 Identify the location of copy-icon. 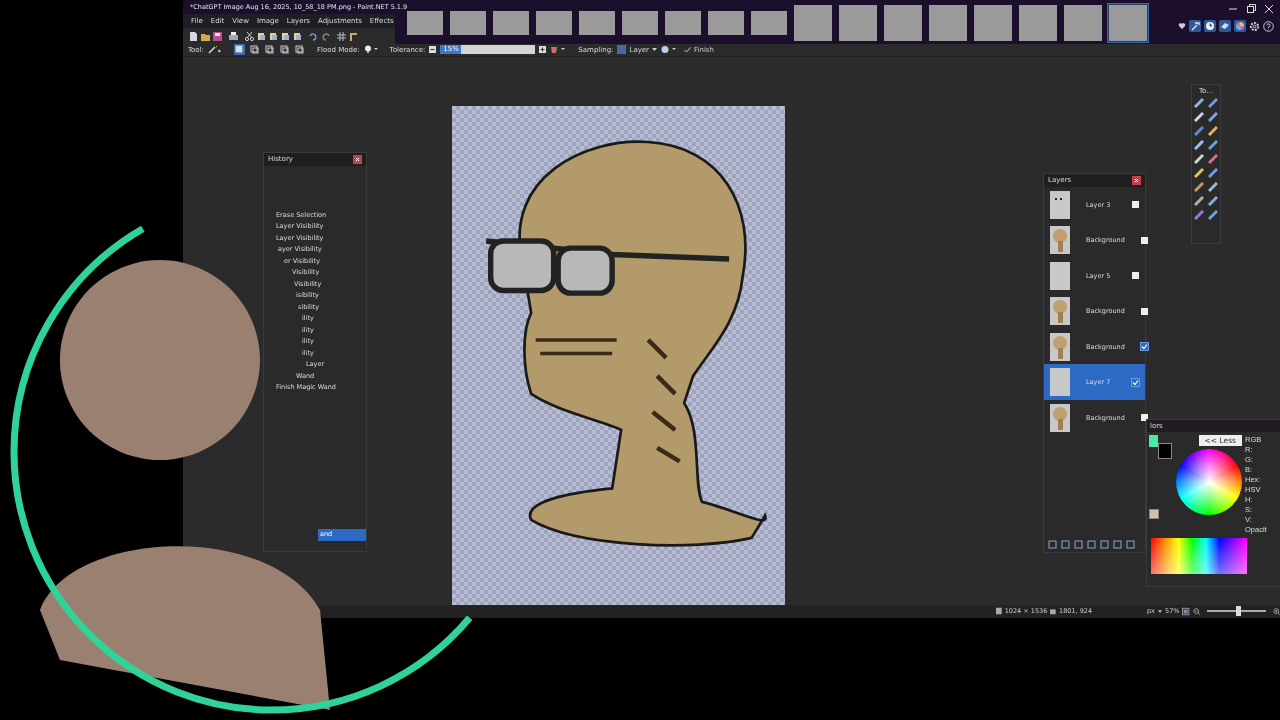
(261, 36).